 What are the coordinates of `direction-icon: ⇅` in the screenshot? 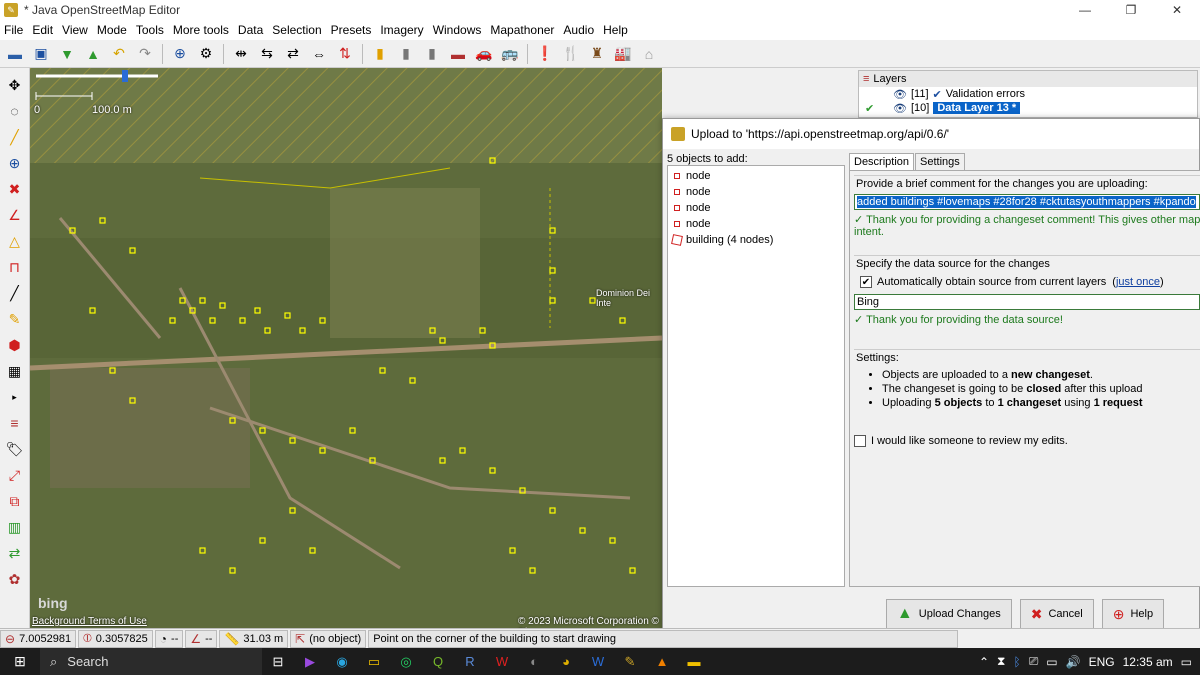 It's located at (345, 54).